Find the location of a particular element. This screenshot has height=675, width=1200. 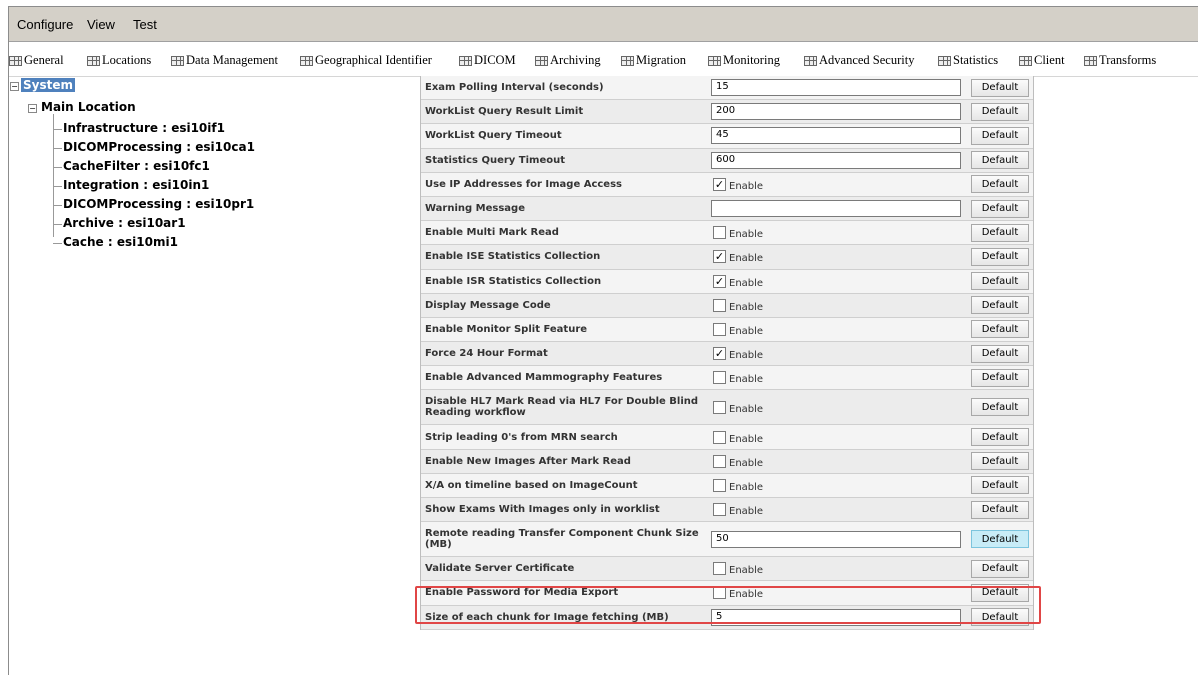

tab-geographical-identifier: Geographical Identifier is located at coordinates (366, 60).